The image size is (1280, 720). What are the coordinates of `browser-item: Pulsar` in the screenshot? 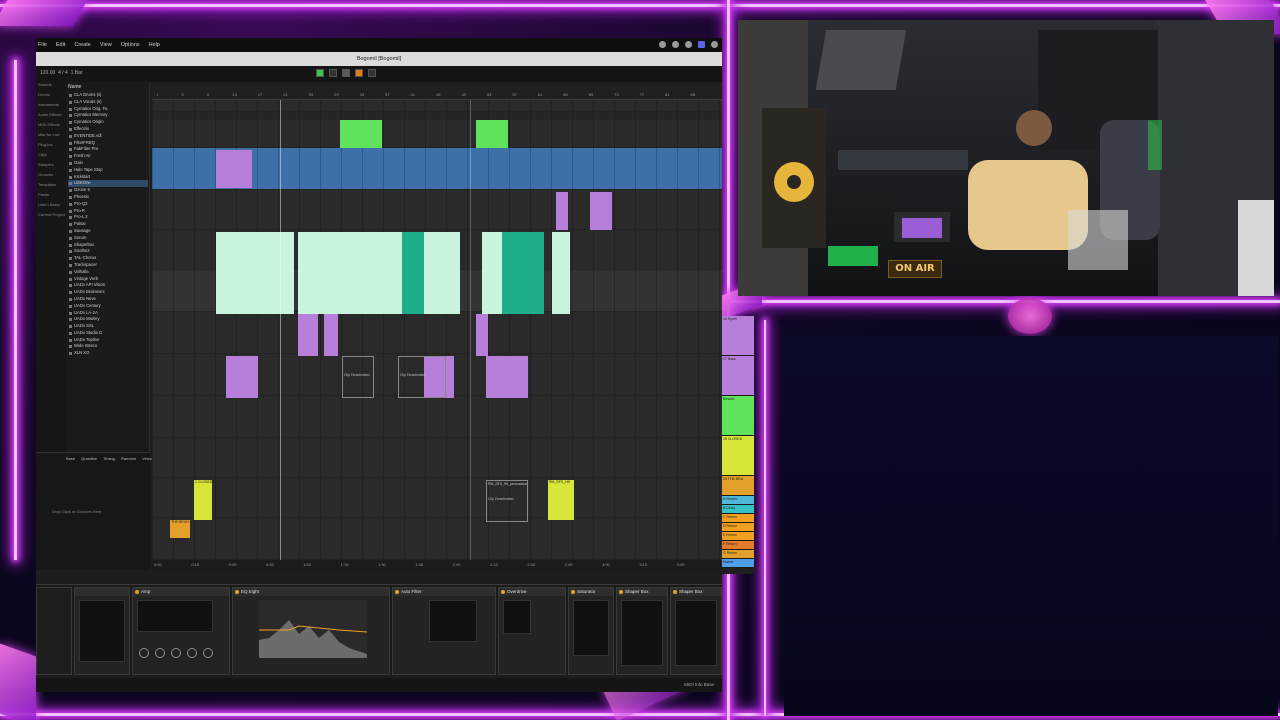 It's located at (108, 224).